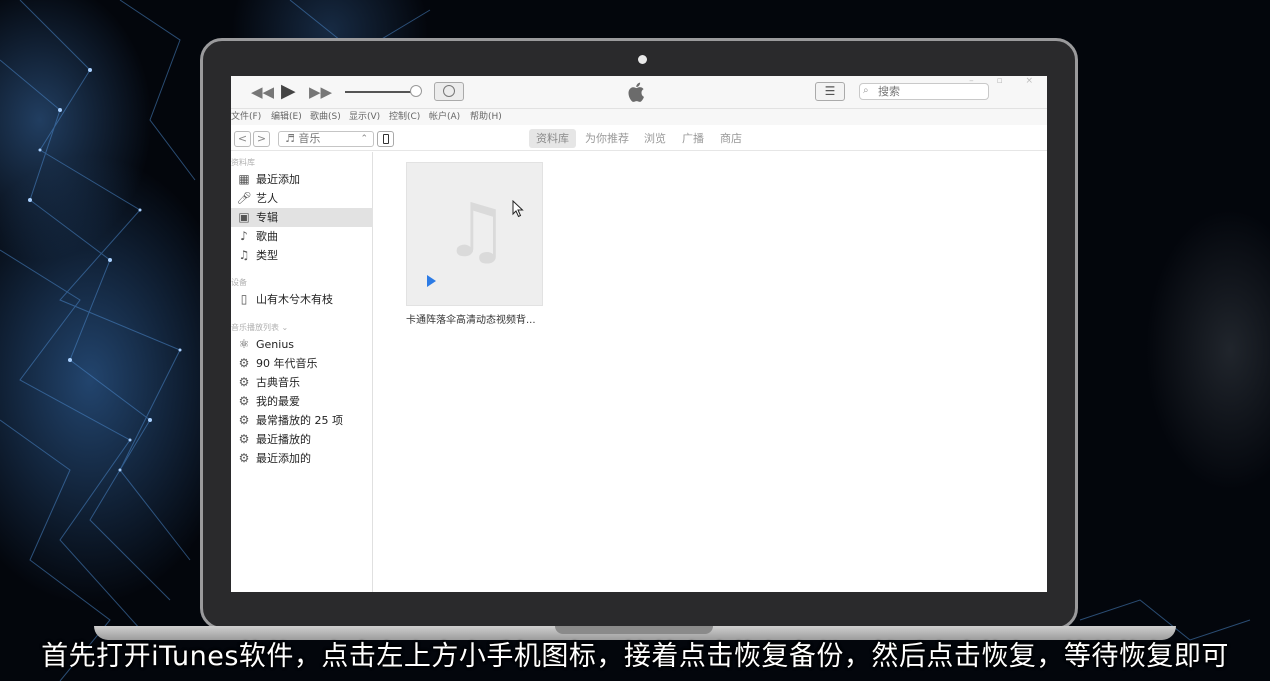 The image size is (1270, 681). What do you see at coordinates (634, 630) in the screenshot?
I see `laptop-notch` at bounding box center [634, 630].